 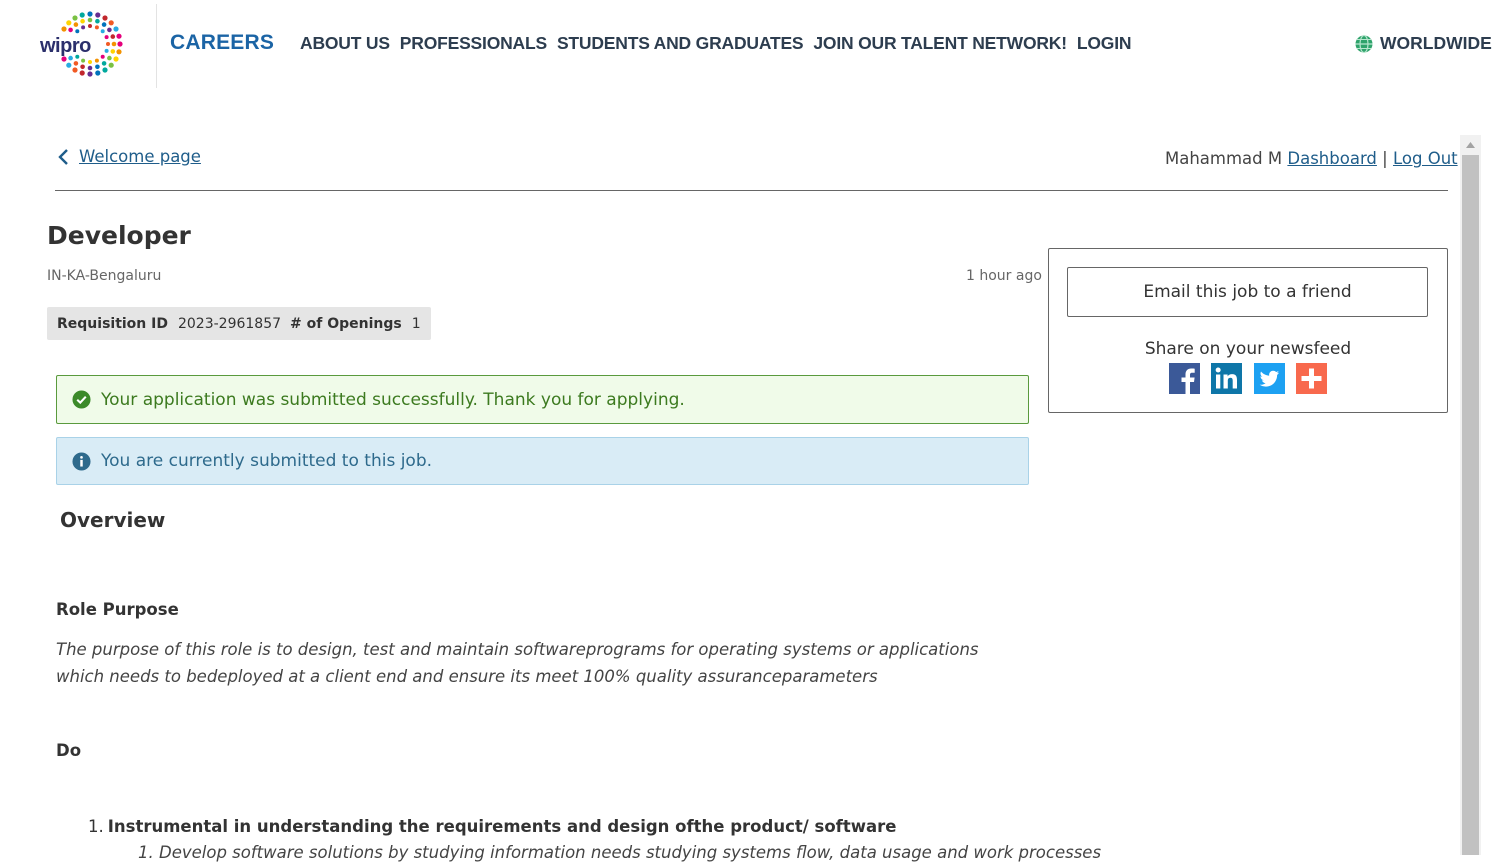 What do you see at coordinates (169, 323) in the screenshot?
I see `requisition-badge: Requisition ID 2023-2961857` at bounding box center [169, 323].